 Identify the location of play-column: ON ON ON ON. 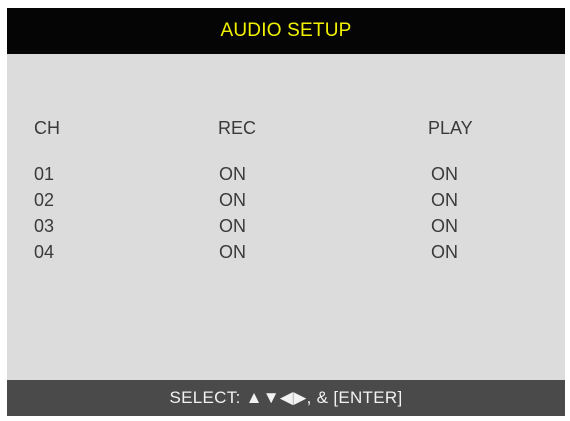
(444, 213).